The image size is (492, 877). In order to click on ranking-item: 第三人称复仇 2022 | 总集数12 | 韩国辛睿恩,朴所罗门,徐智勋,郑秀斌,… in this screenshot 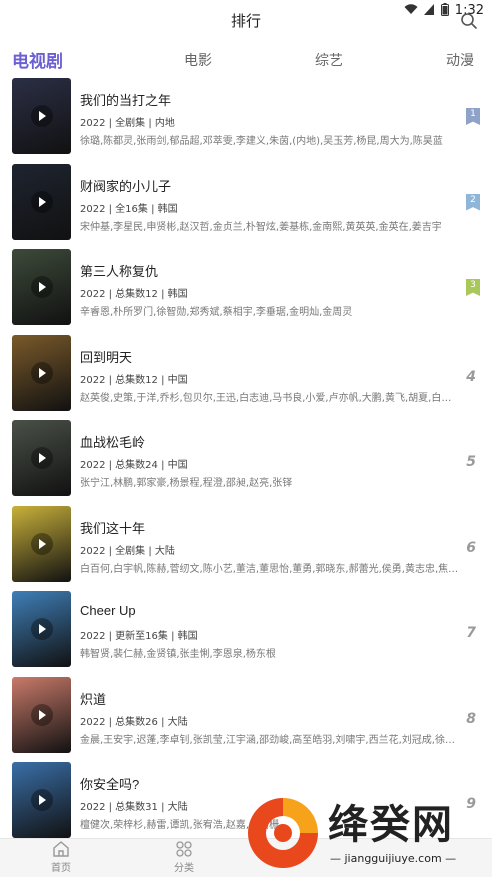, I will do `click(246, 292)`.